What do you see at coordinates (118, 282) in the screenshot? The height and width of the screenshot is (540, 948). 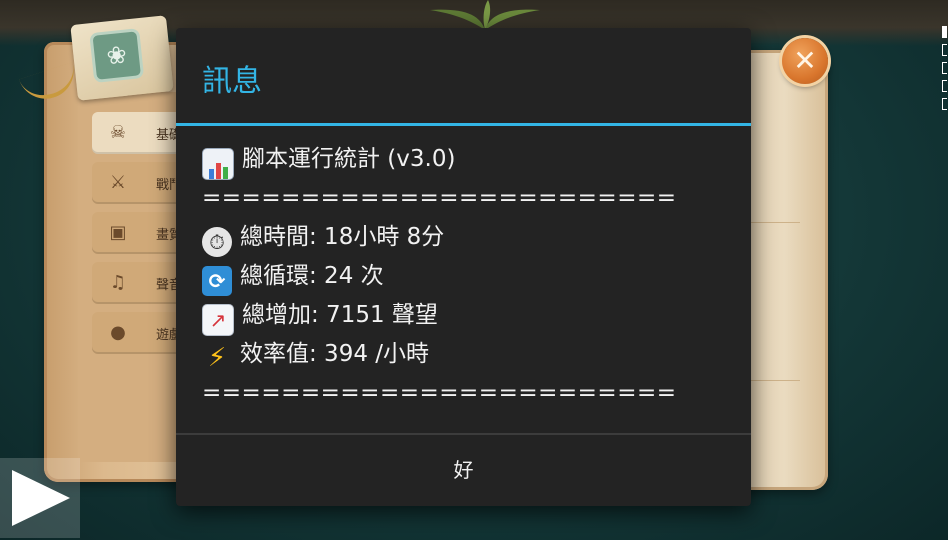 I see `music-icon: ♫` at bounding box center [118, 282].